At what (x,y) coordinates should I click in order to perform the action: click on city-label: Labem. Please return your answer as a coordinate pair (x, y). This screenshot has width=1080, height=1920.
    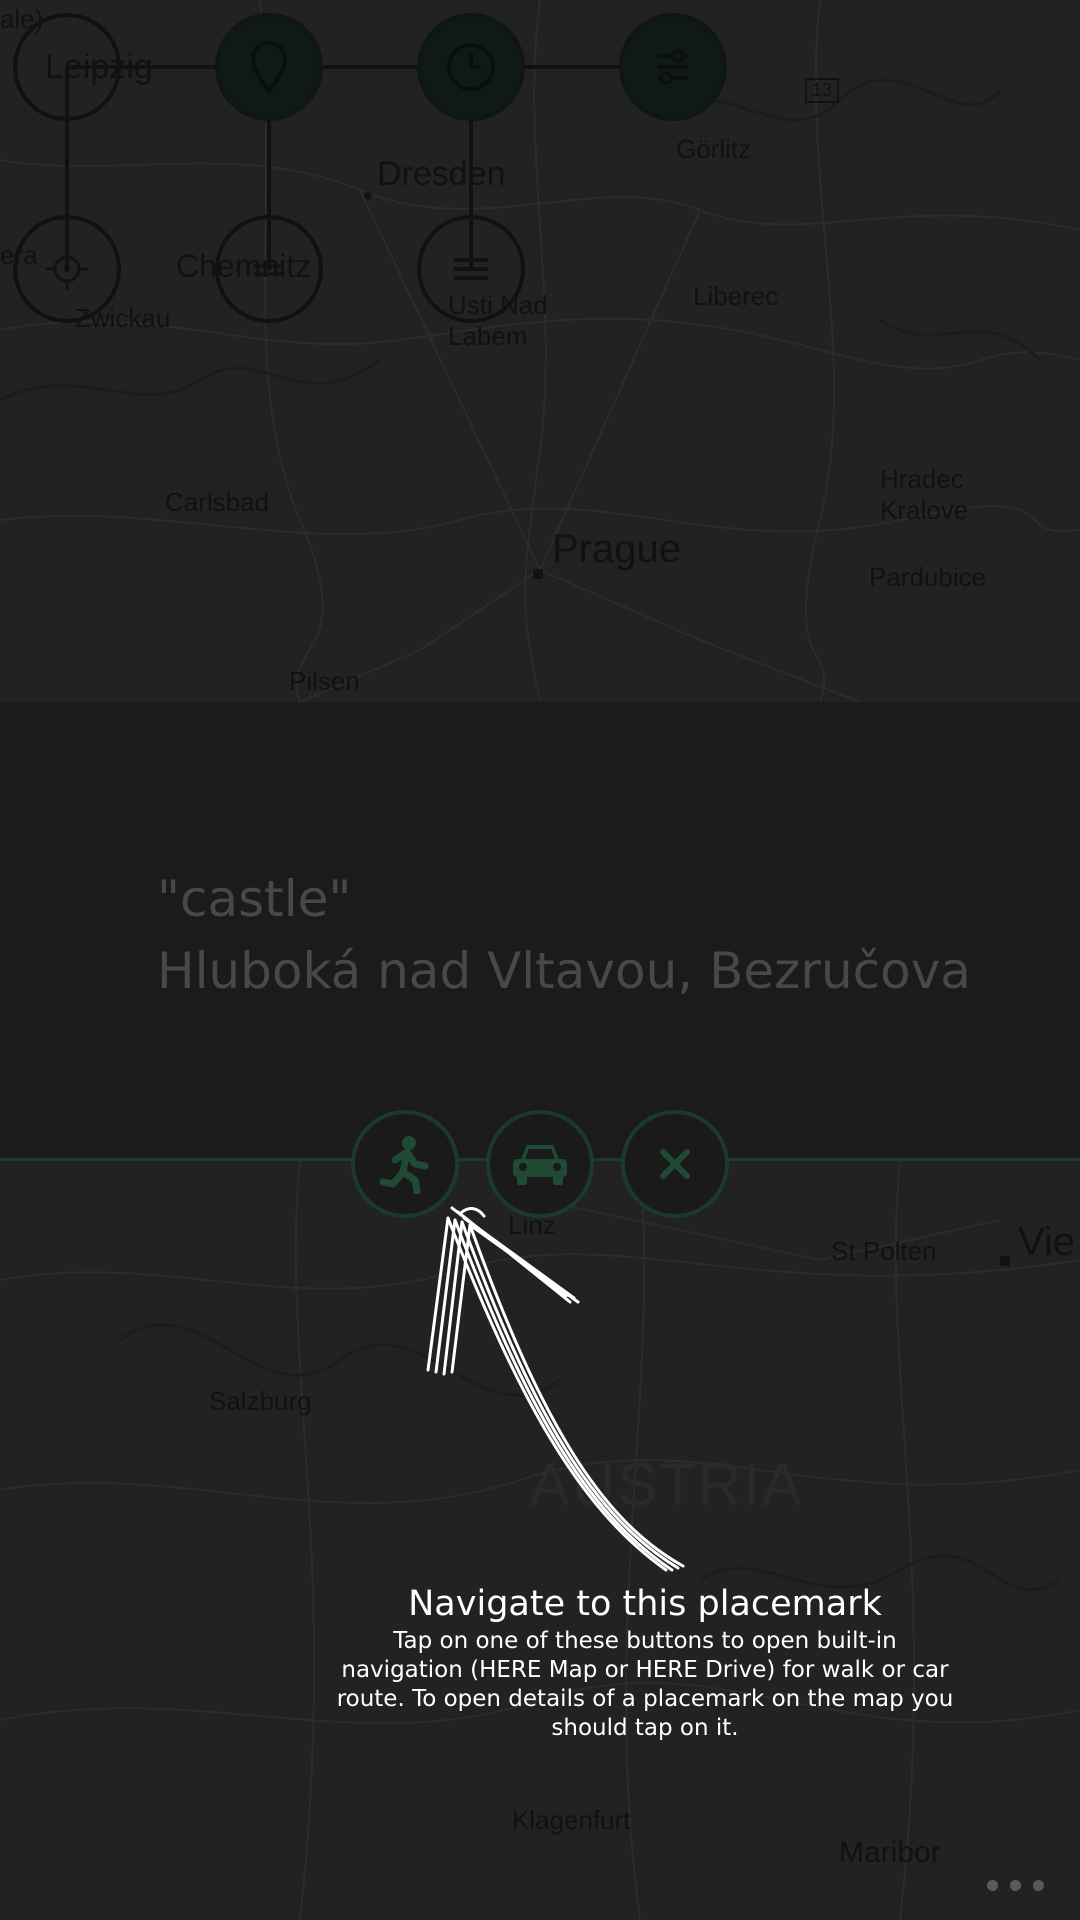
    Looking at the image, I should click on (488, 336).